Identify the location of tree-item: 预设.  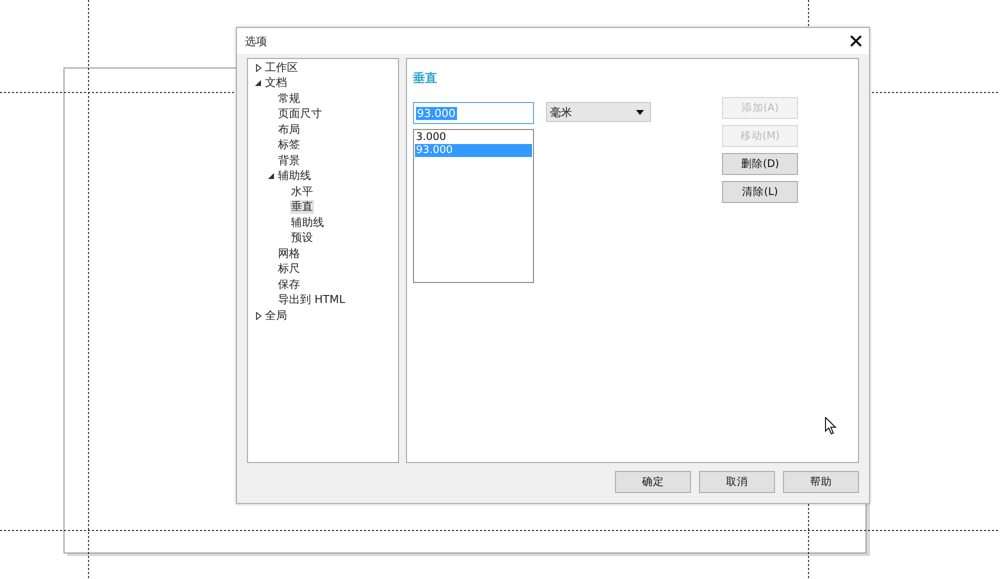
(302, 238).